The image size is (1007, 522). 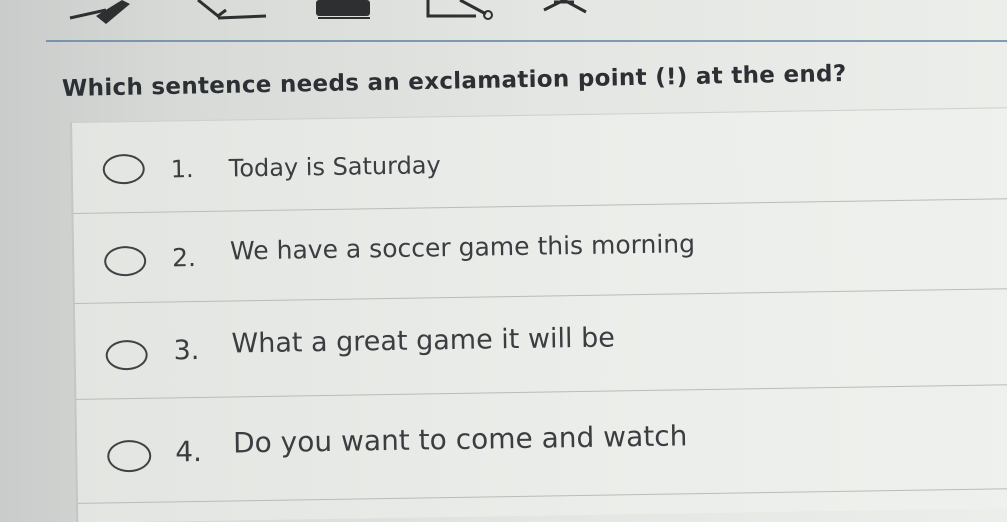 What do you see at coordinates (343, 13) in the screenshot?
I see `eraser-icon` at bounding box center [343, 13].